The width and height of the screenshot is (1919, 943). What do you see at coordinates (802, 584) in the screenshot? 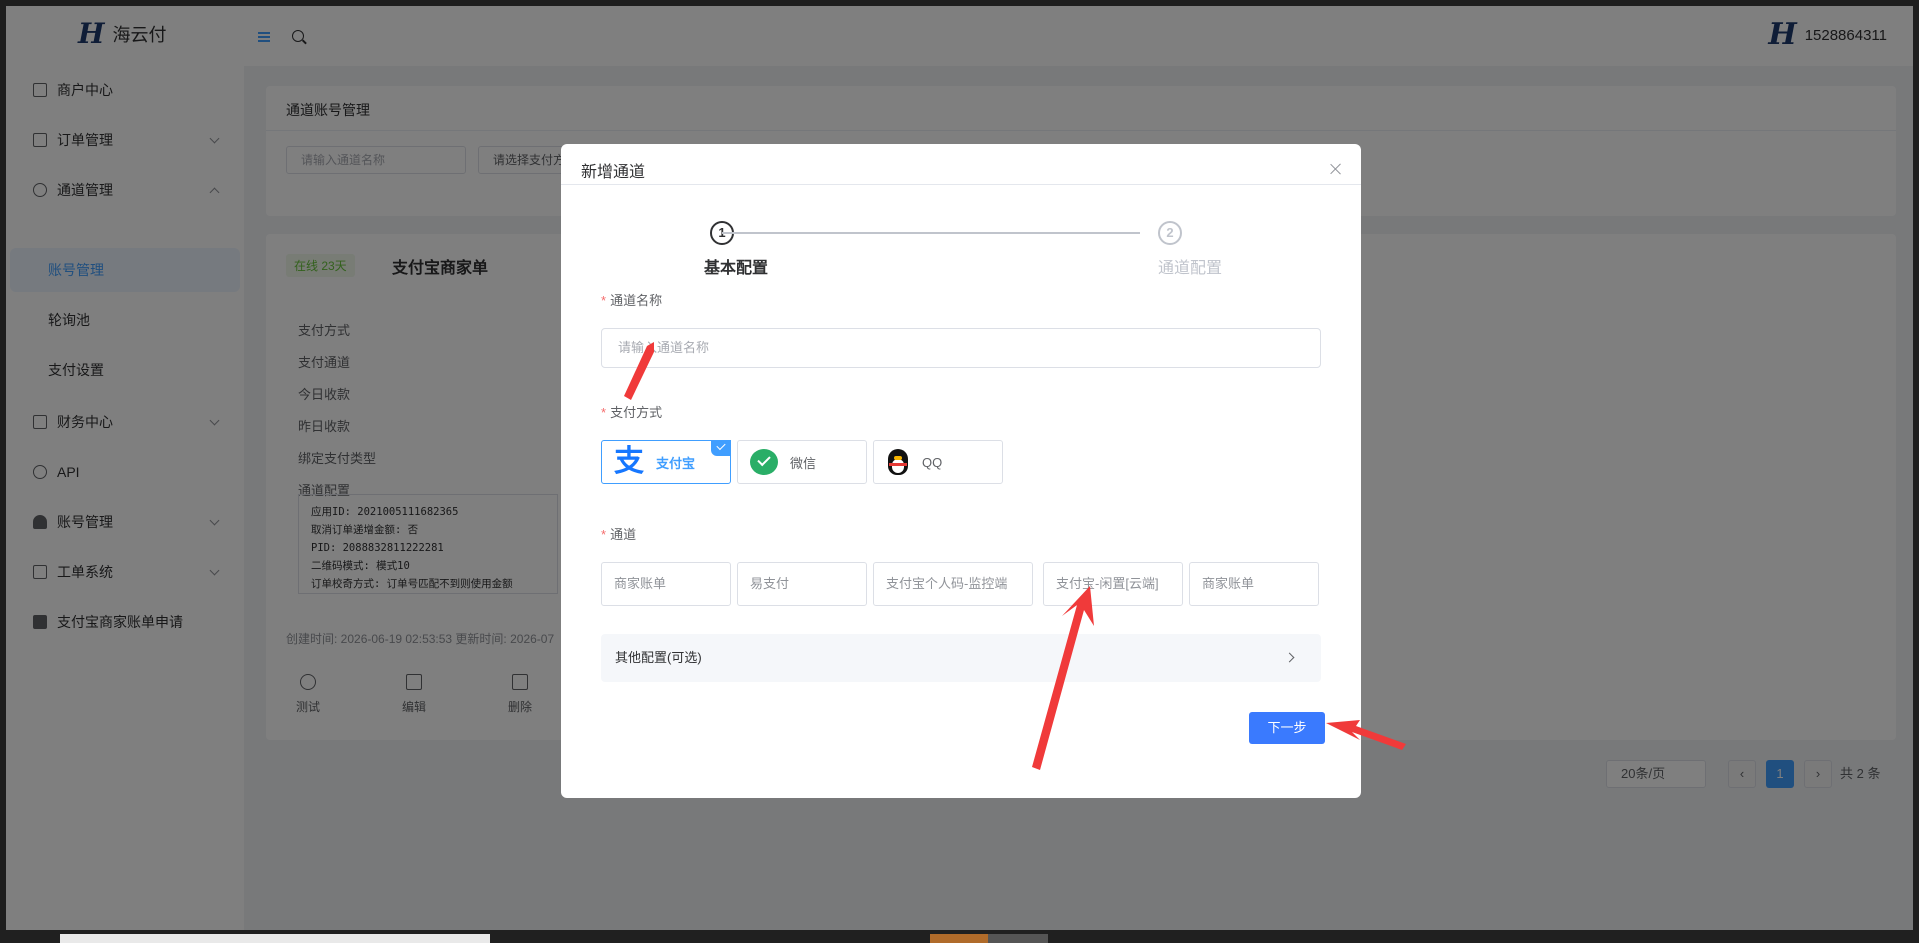
I see `channel-option: 易支付` at bounding box center [802, 584].